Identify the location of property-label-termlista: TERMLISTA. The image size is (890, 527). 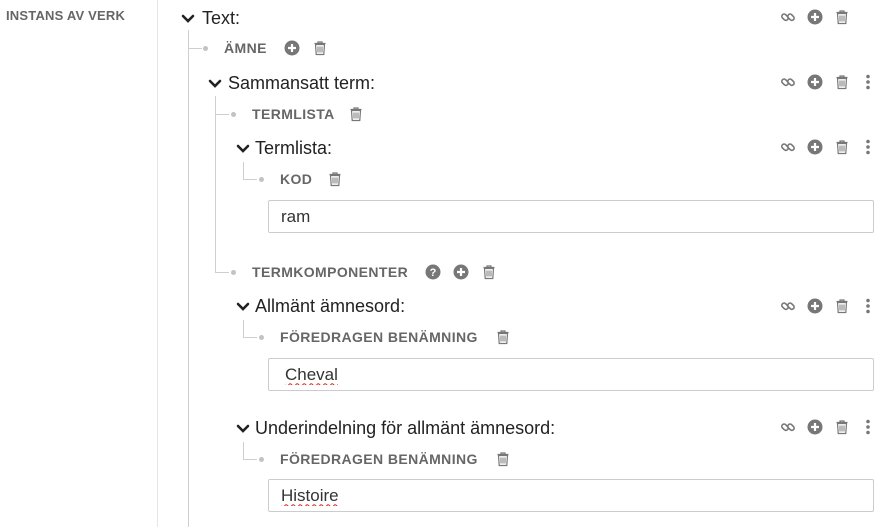
(293, 114).